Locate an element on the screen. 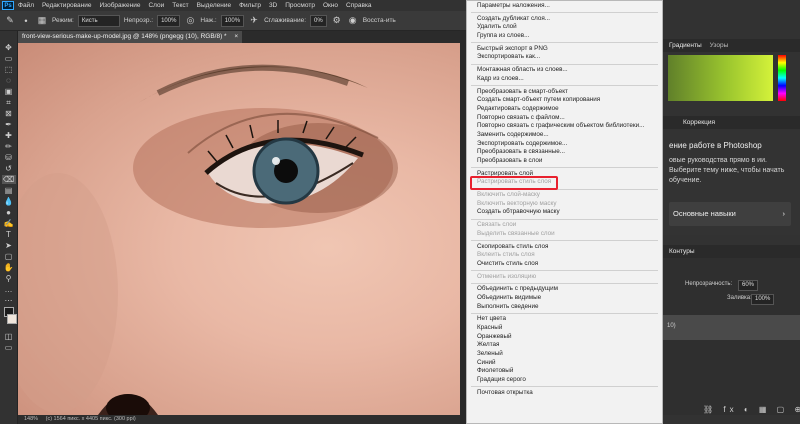  layer-fill-input: 100% is located at coordinates (763, 299).